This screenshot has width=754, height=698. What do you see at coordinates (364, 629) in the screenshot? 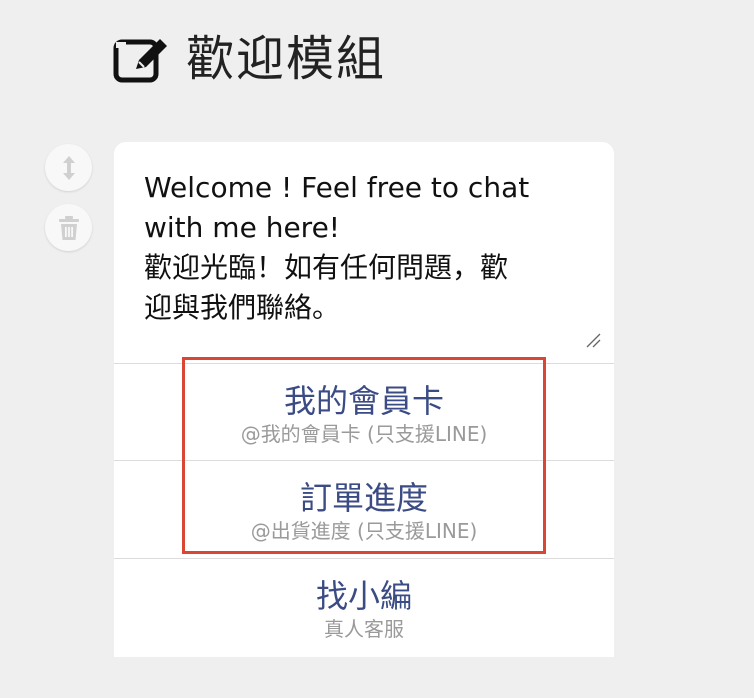
I see `option-sublabel: 真人客服` at bounding box center [364, 629].